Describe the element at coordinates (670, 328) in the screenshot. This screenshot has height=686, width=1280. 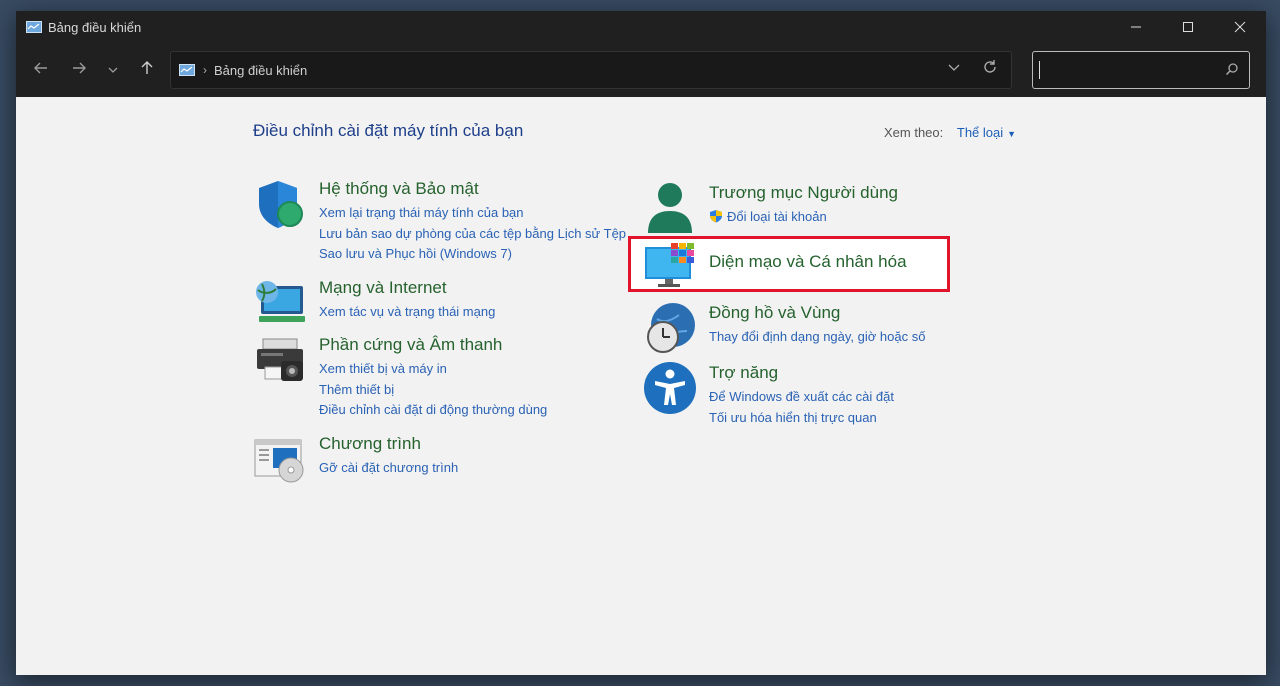
I see `clock-icon` at that location.